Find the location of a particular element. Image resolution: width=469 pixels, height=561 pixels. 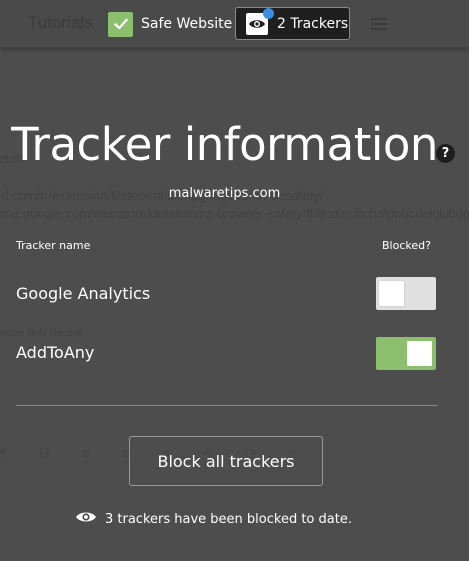

tracker-name-google-analytics: Google Analytics is located at coordinates (83, 293).